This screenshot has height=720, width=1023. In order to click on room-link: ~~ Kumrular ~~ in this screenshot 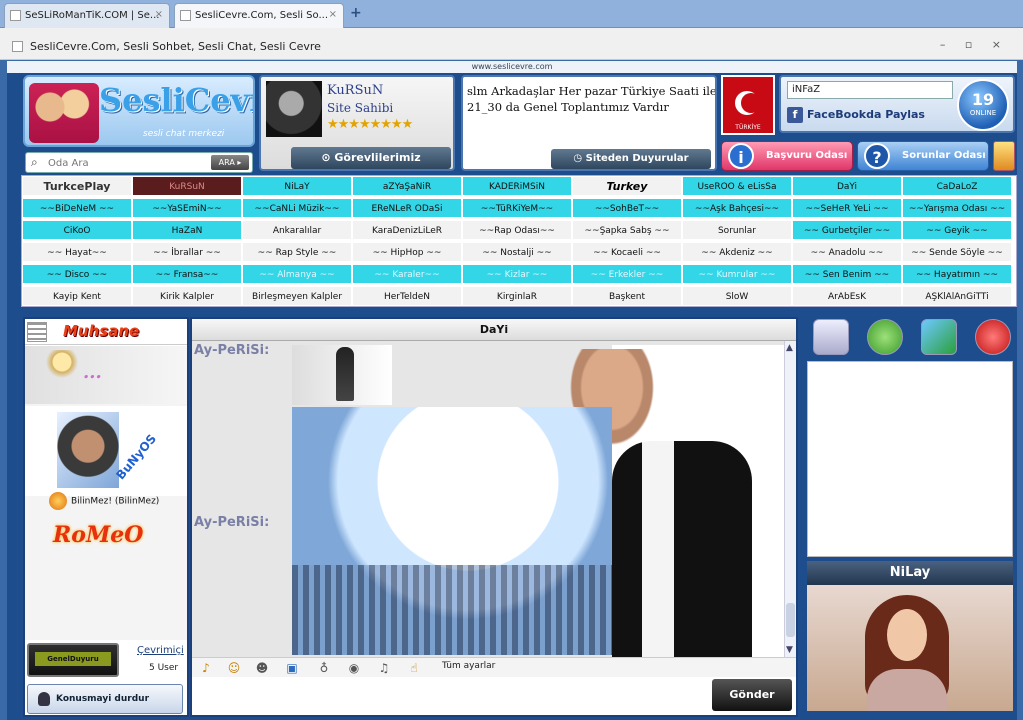, I will do `click(737, 274)`.